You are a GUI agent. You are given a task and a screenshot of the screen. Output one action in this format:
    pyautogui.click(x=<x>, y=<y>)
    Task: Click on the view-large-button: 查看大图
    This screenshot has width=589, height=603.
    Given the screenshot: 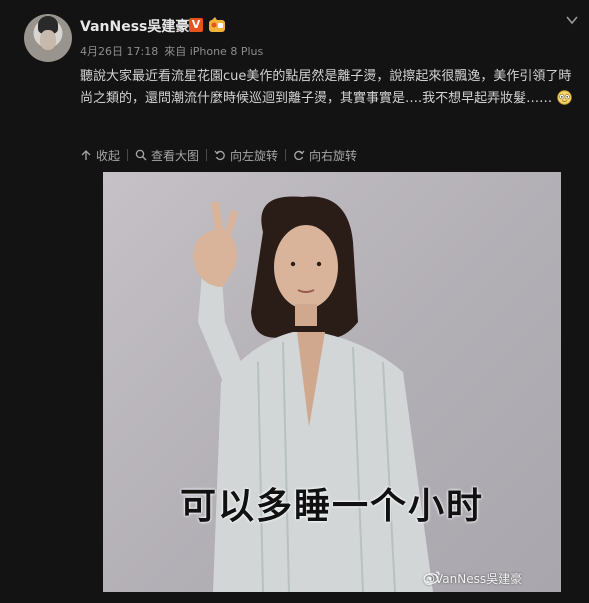 What is the action you would take?
    pyautogui.click(x=167, y=155)
    